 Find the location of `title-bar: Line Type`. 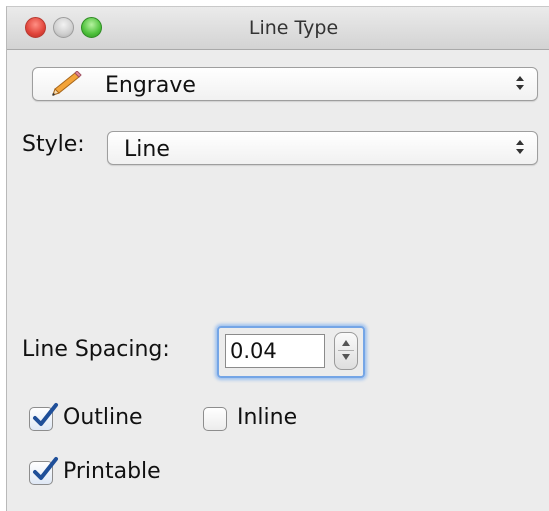

title-bar: Line Type is located at coordinates (278, 28).